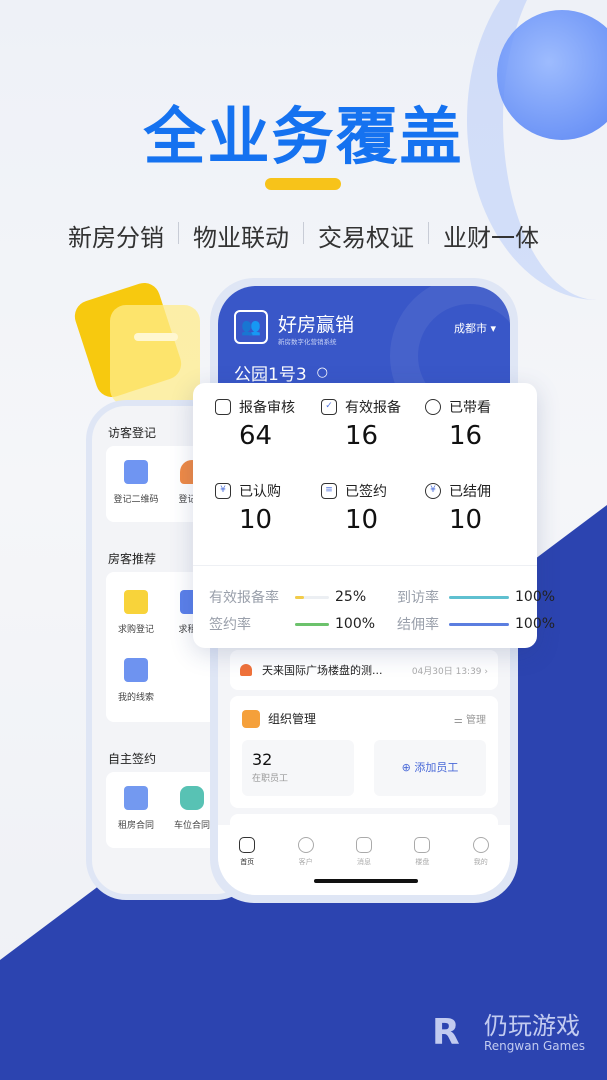 Image resolution: width=607 pixels, height=1080 pixels. I want to click on home-icon, so click(247, 845).